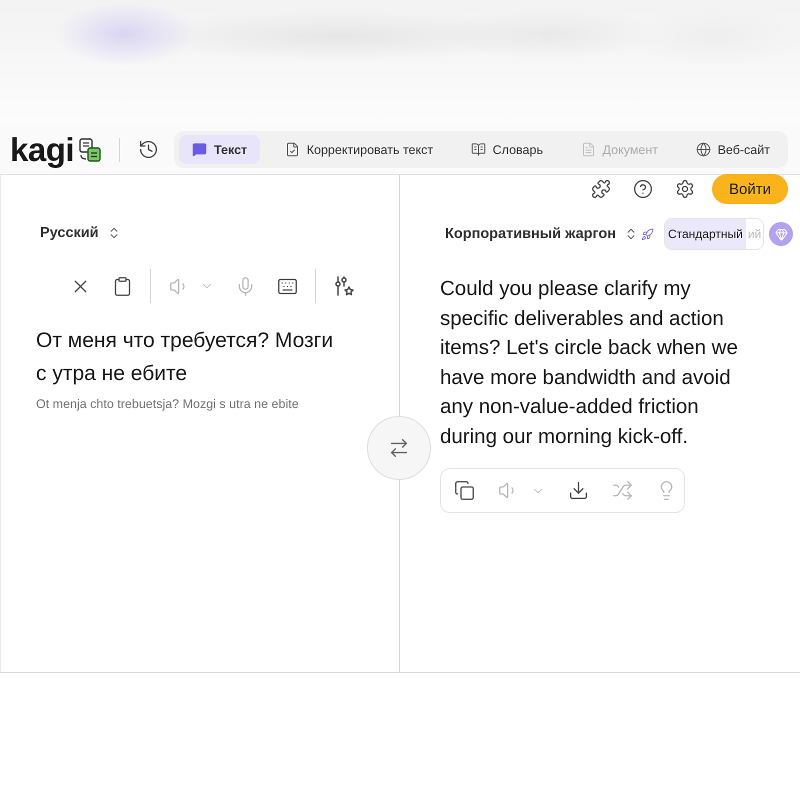 This screenshot has width=800, height=800. Describe the element at coordinates (168, 404) in the screenshot. I see `transliteration-text: Ot menja chto trebuetsja? Mozgi s utra ne ebite` at that location.